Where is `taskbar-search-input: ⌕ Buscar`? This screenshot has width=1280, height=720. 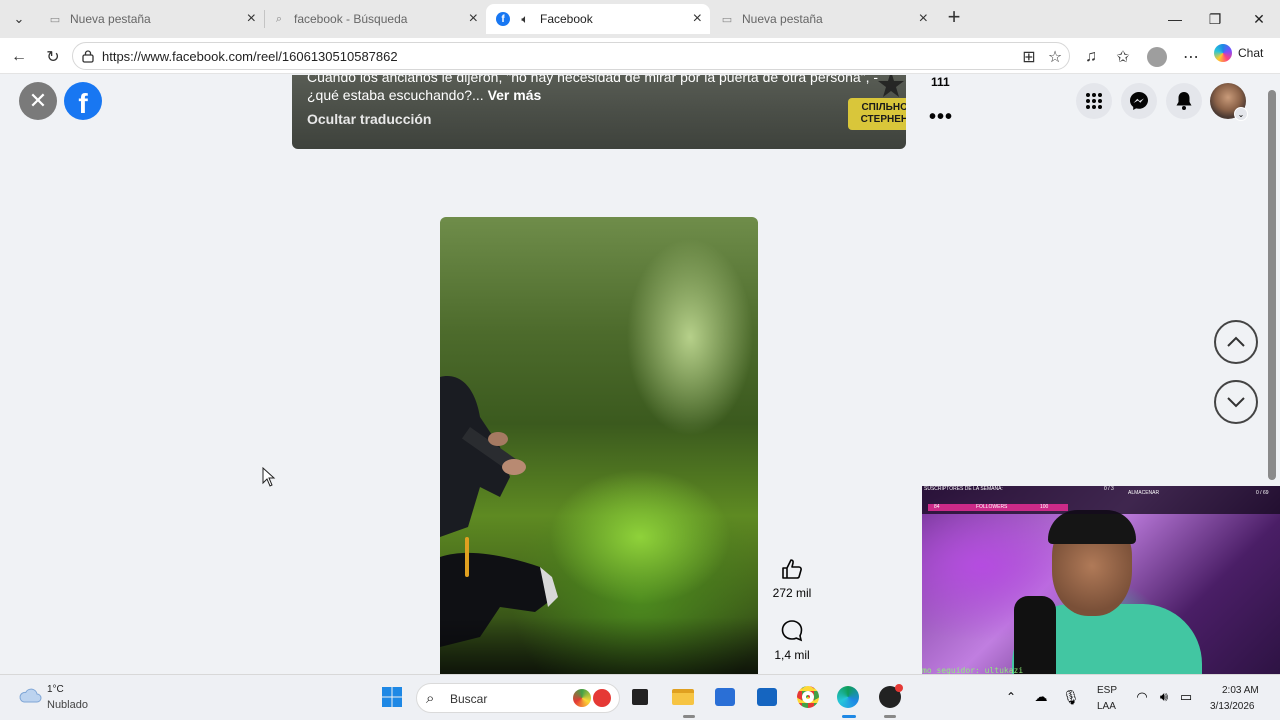
taskbar-search-input: ⌕ Buscar is located at coordinates (518, 698).